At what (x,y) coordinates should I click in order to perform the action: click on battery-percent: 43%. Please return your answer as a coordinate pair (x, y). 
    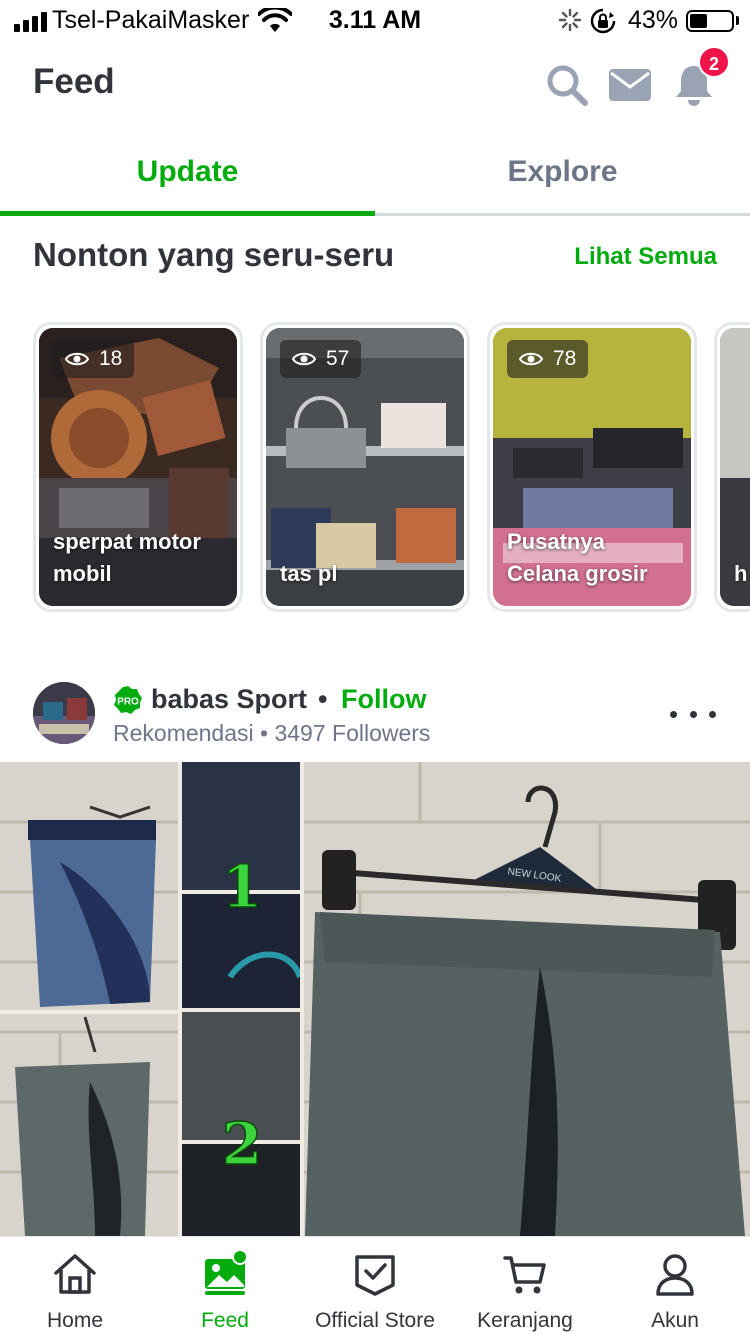
    Looking at the image, I should click on (653, 20).